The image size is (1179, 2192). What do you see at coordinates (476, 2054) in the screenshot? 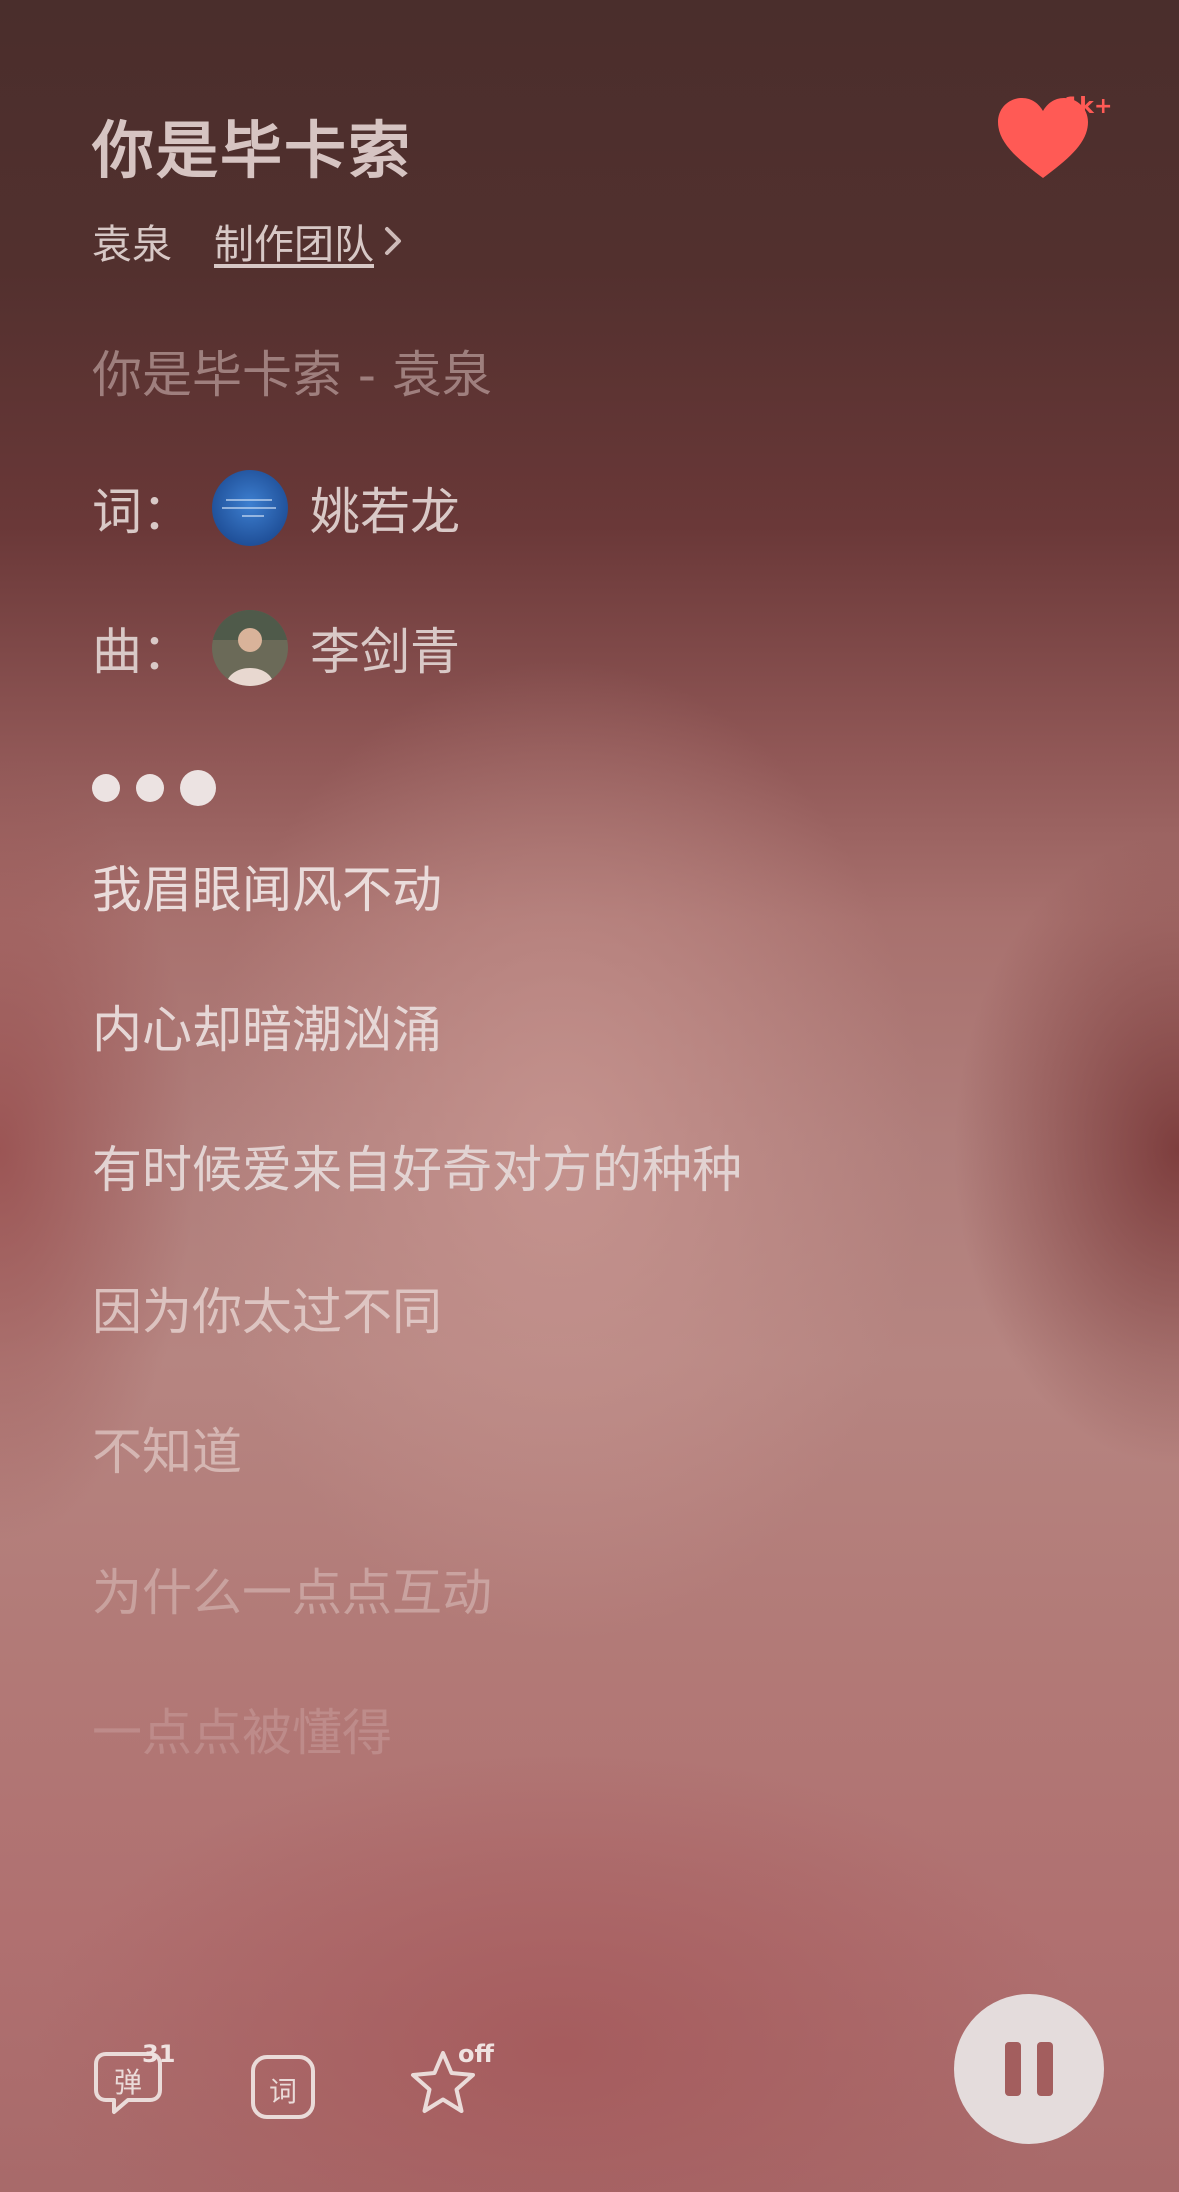
I see `star-off-badge: off` at bounding box center [476, 2054].